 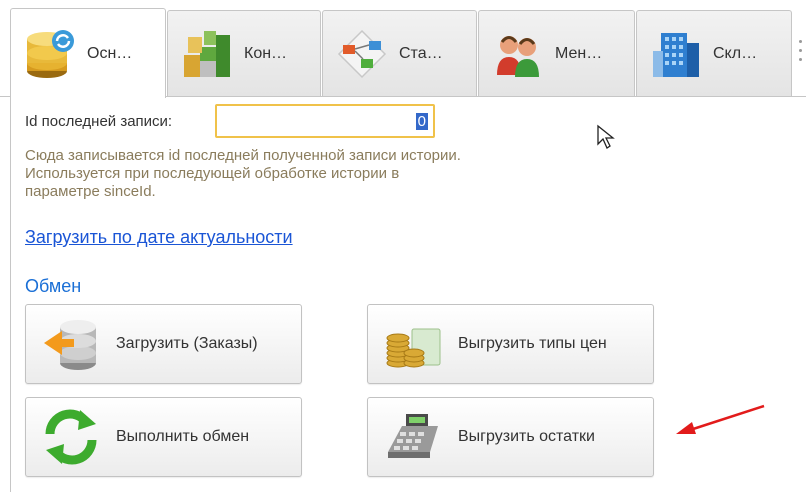 I want to click on sync-arrows-icon, so click(x=71, y=437).